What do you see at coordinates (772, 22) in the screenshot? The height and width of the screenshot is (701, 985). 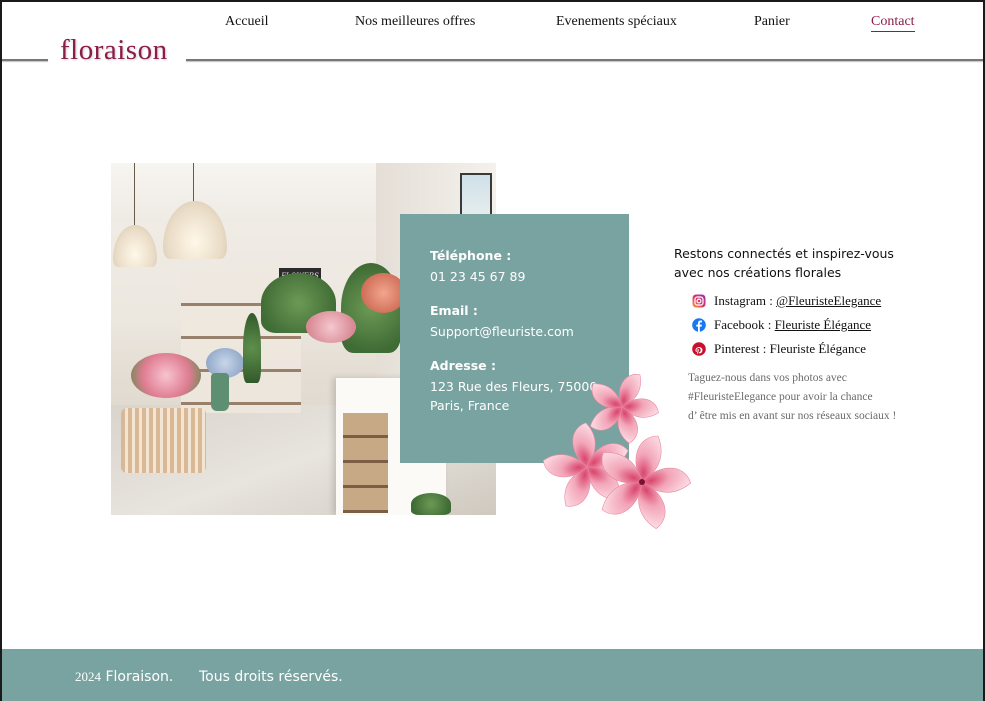 I see `nav-link-panier: Panier` at bounding box center [772, 22].